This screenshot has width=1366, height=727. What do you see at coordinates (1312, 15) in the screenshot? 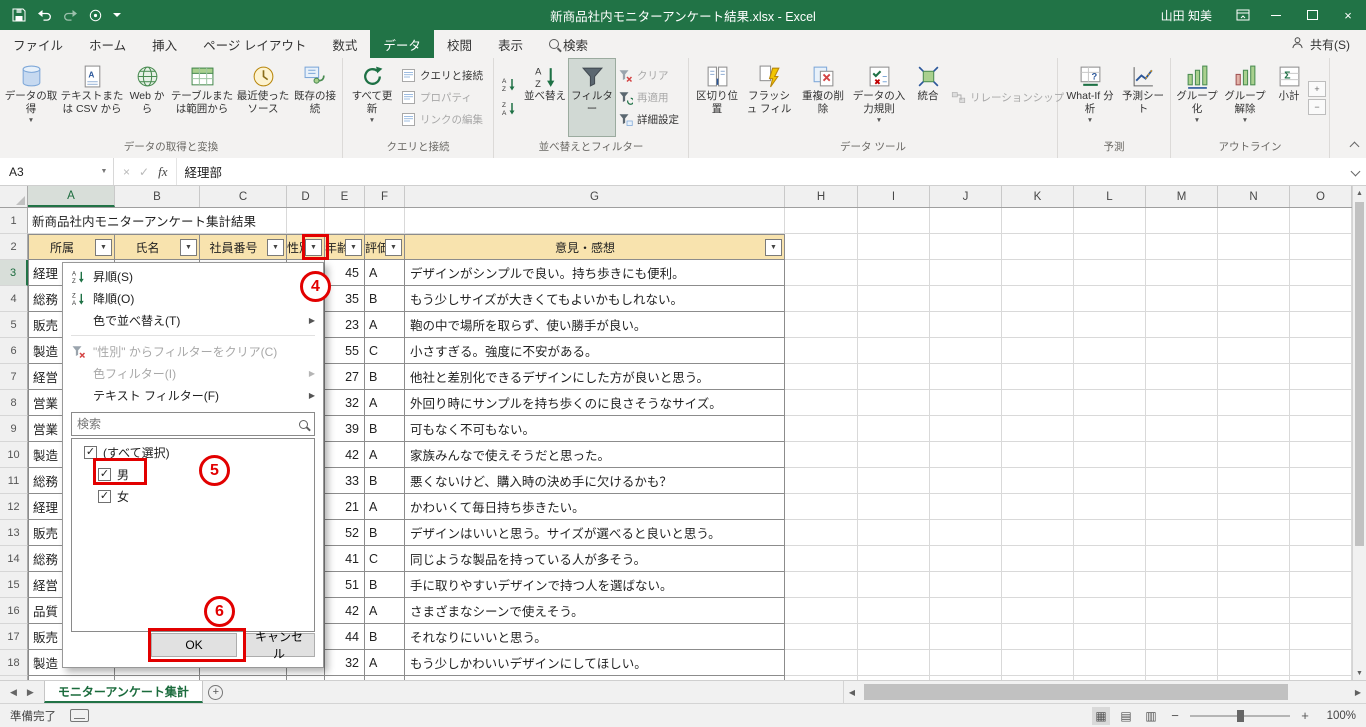
I see `maximize-button` at bounding box center [1312, 15].